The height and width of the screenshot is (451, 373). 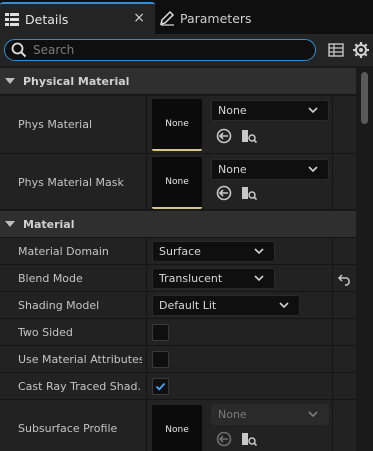 What do you see at coordinates (160, 359) in the screenshot?
I see `use-material-attributes-checkbox` at bounding box center [160, 359].